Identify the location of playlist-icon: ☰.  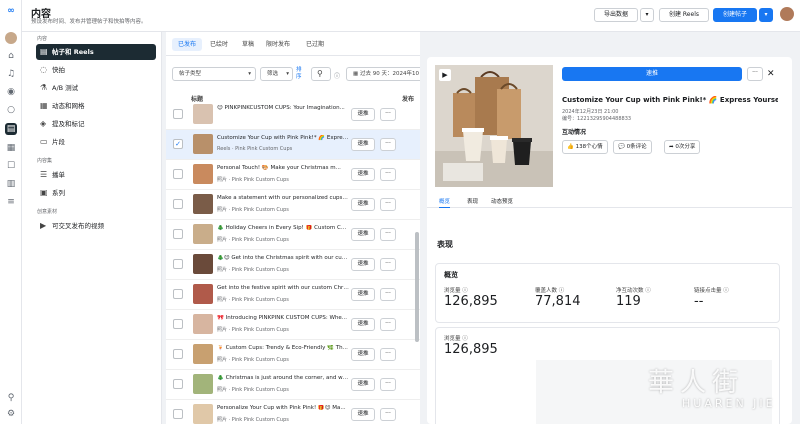
(44, 174).